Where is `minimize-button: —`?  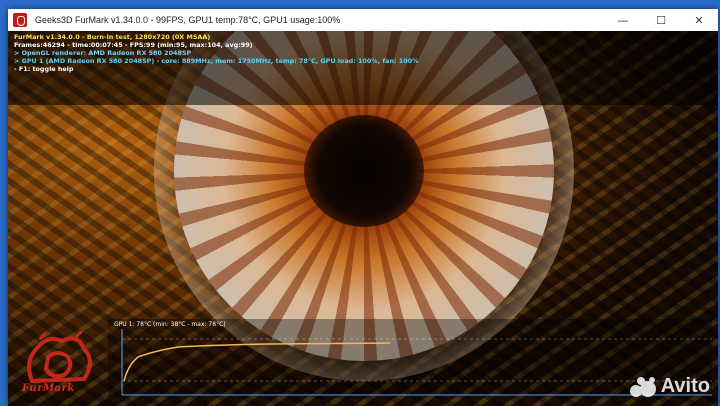 minimize-button: — is located at coordinates (623, 20).